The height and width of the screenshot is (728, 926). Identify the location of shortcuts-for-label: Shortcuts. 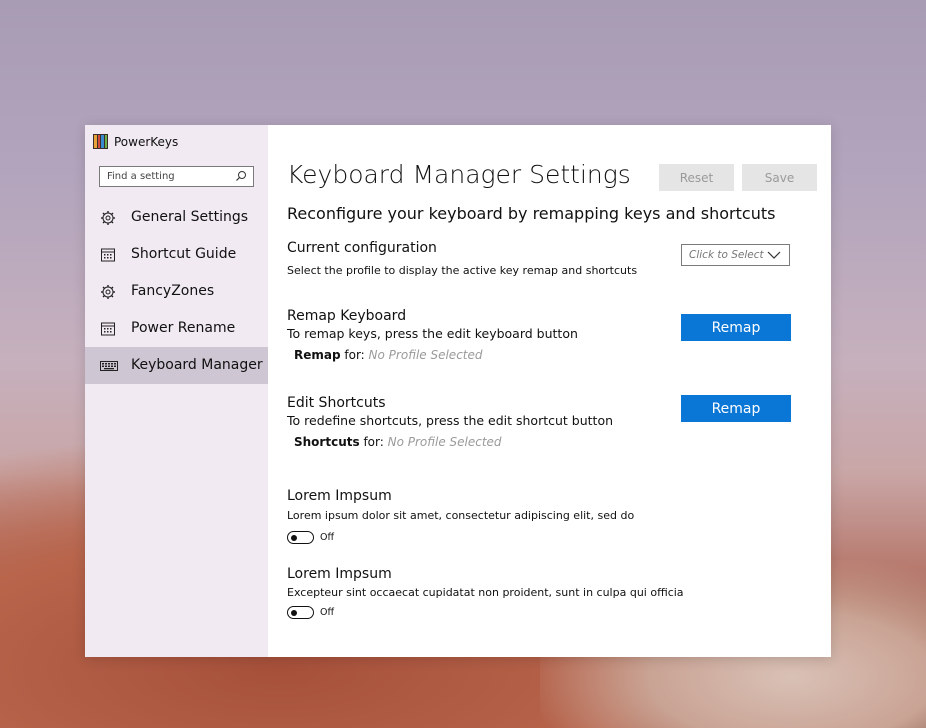
(327, 442).